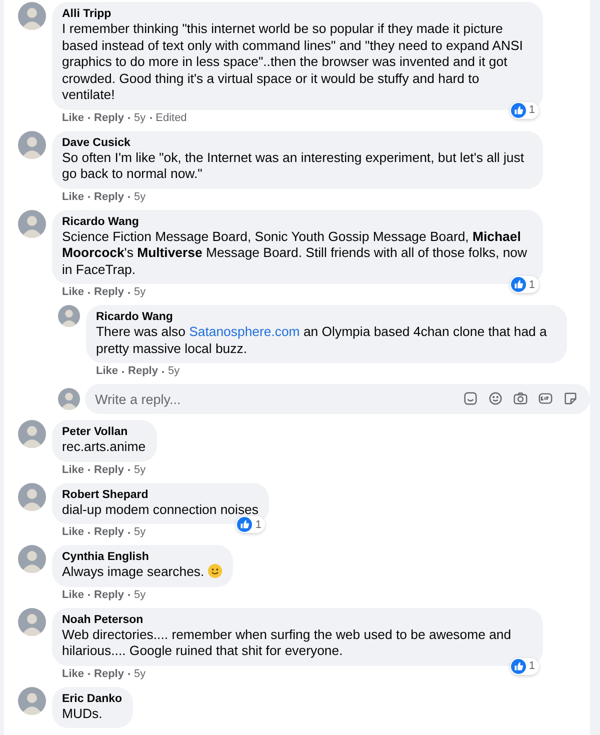 Image resolution: width=600 pixels, height=735 pixels. I want to click on author-name: Alli Tripp, so click(297, 14).